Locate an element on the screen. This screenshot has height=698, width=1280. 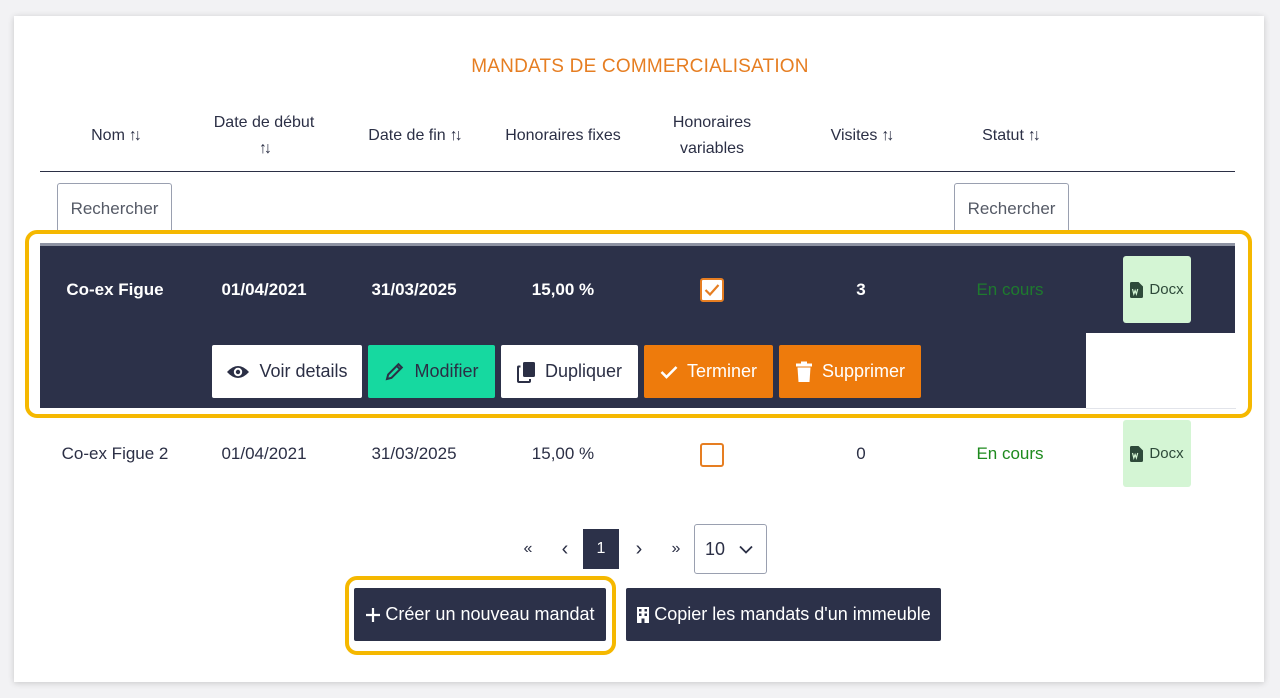
column-header-statut: Statut ↑↓ is located at coordinates (1010, 136).